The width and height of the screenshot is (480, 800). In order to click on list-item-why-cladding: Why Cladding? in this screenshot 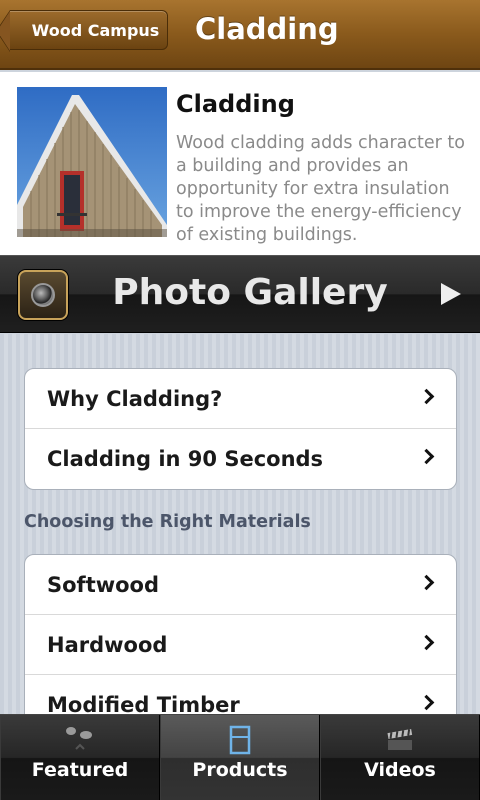, I will do `click(240, 399)`.